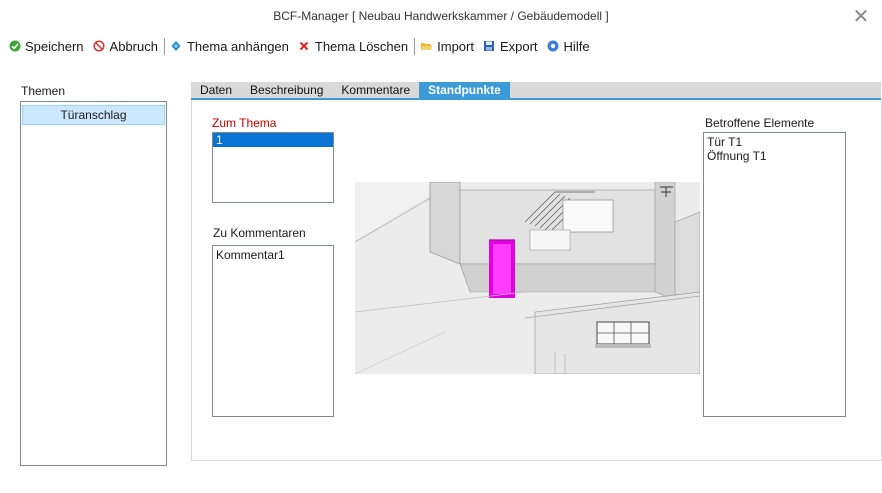 The width and height of the screenshot is (882, 493). Describe the element at coordinates (54, 46) in the screenshot. I see `save-label: Speichern` at that location.